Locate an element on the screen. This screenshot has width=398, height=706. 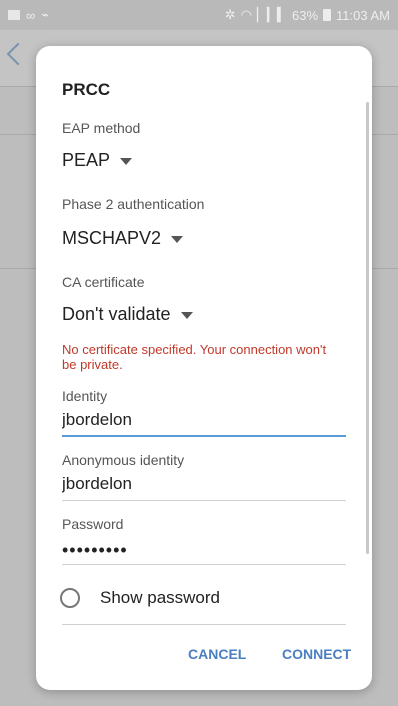
battery-percent: 63% is located at coordinates (305, 15).